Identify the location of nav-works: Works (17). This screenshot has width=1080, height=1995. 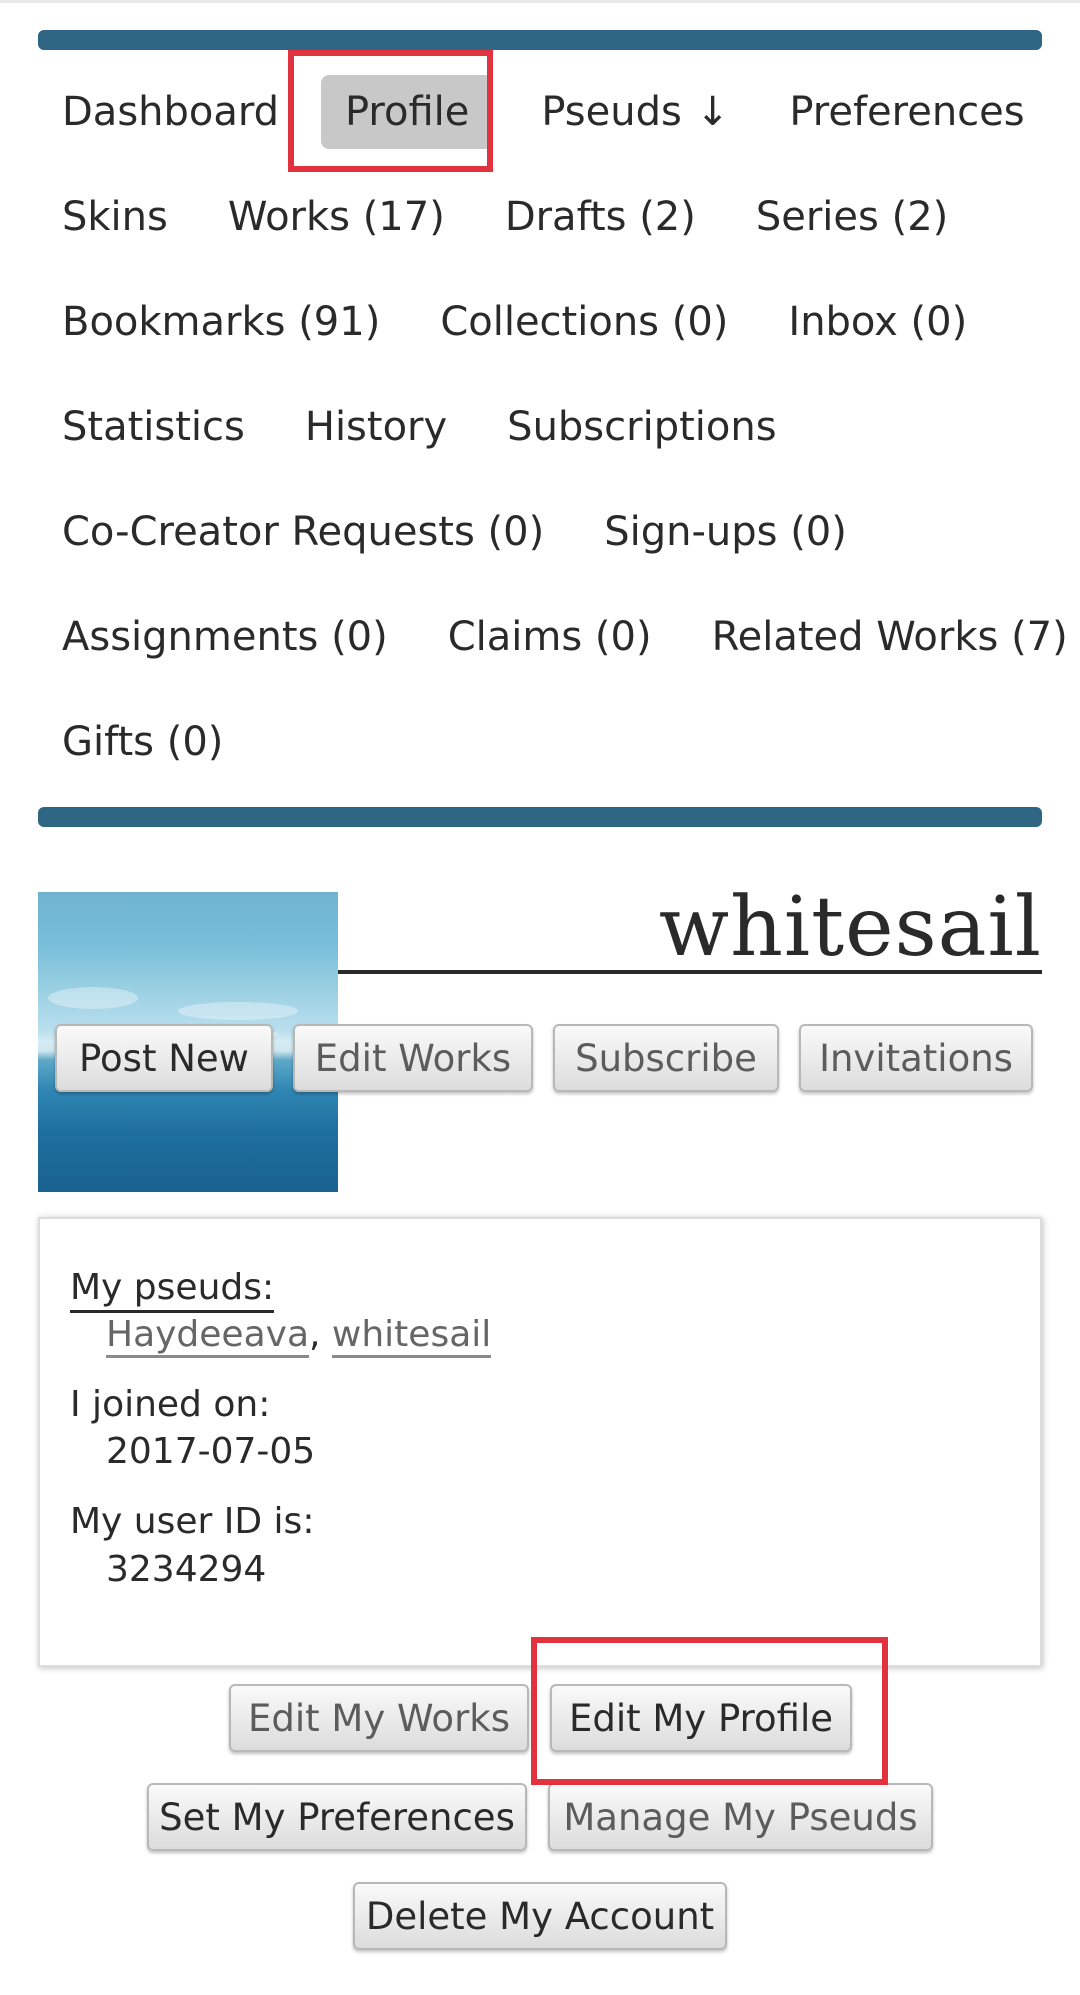
(336, 217).